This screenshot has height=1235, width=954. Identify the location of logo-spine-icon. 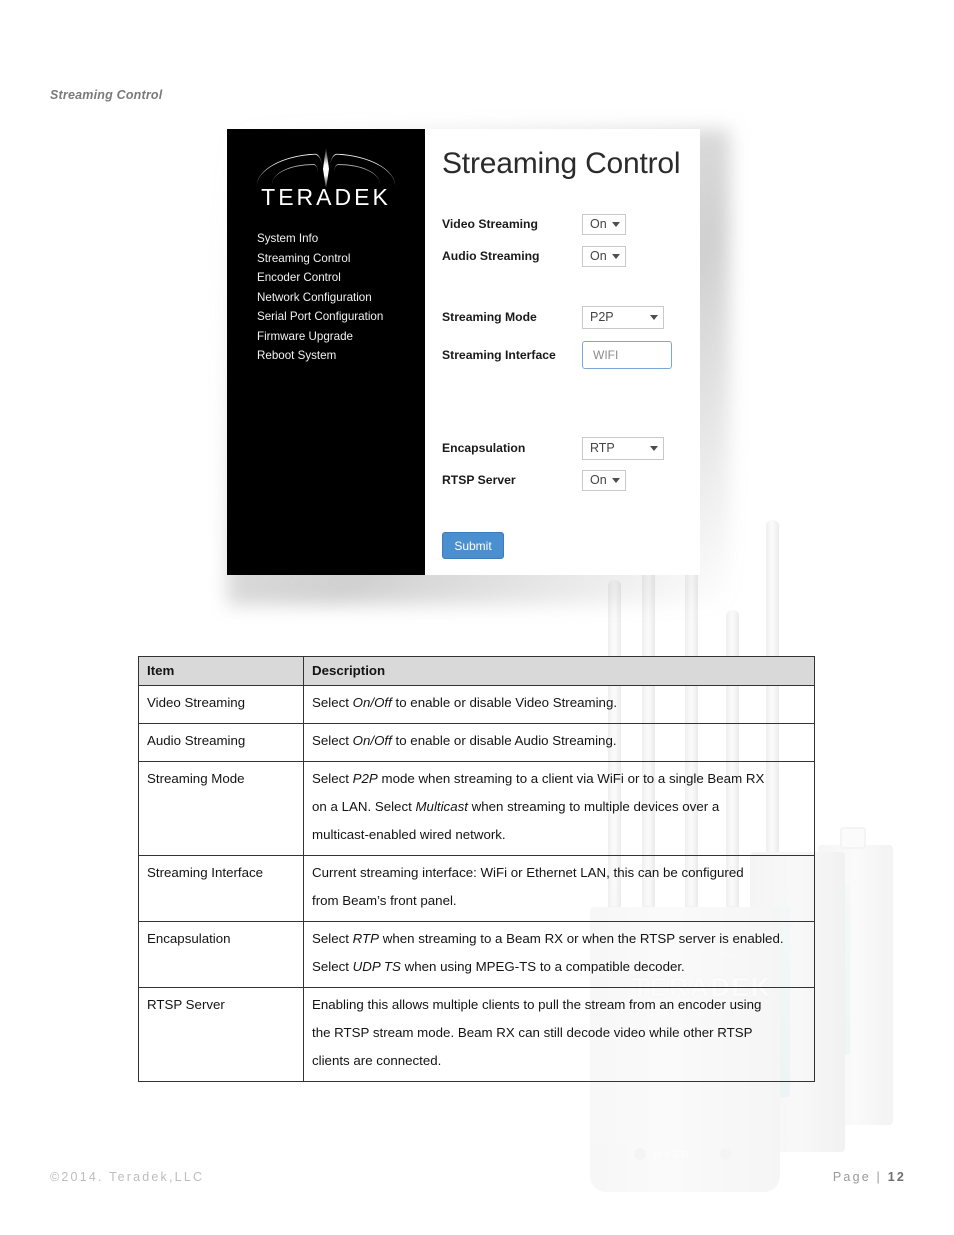
(326, 167).